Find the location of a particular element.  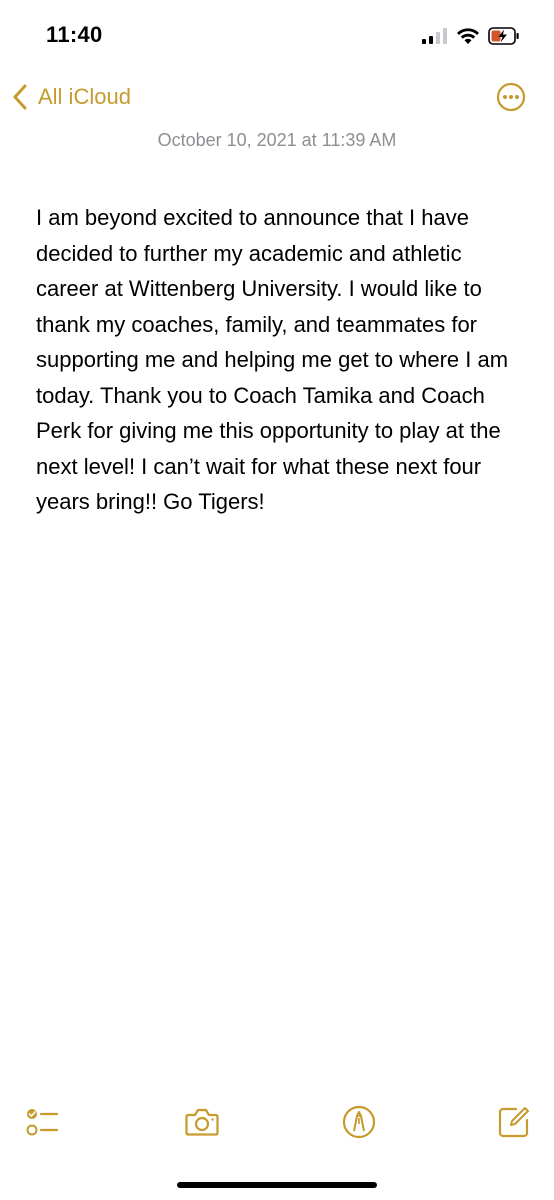

checklist-icon is located at coordinates (42, 1122).